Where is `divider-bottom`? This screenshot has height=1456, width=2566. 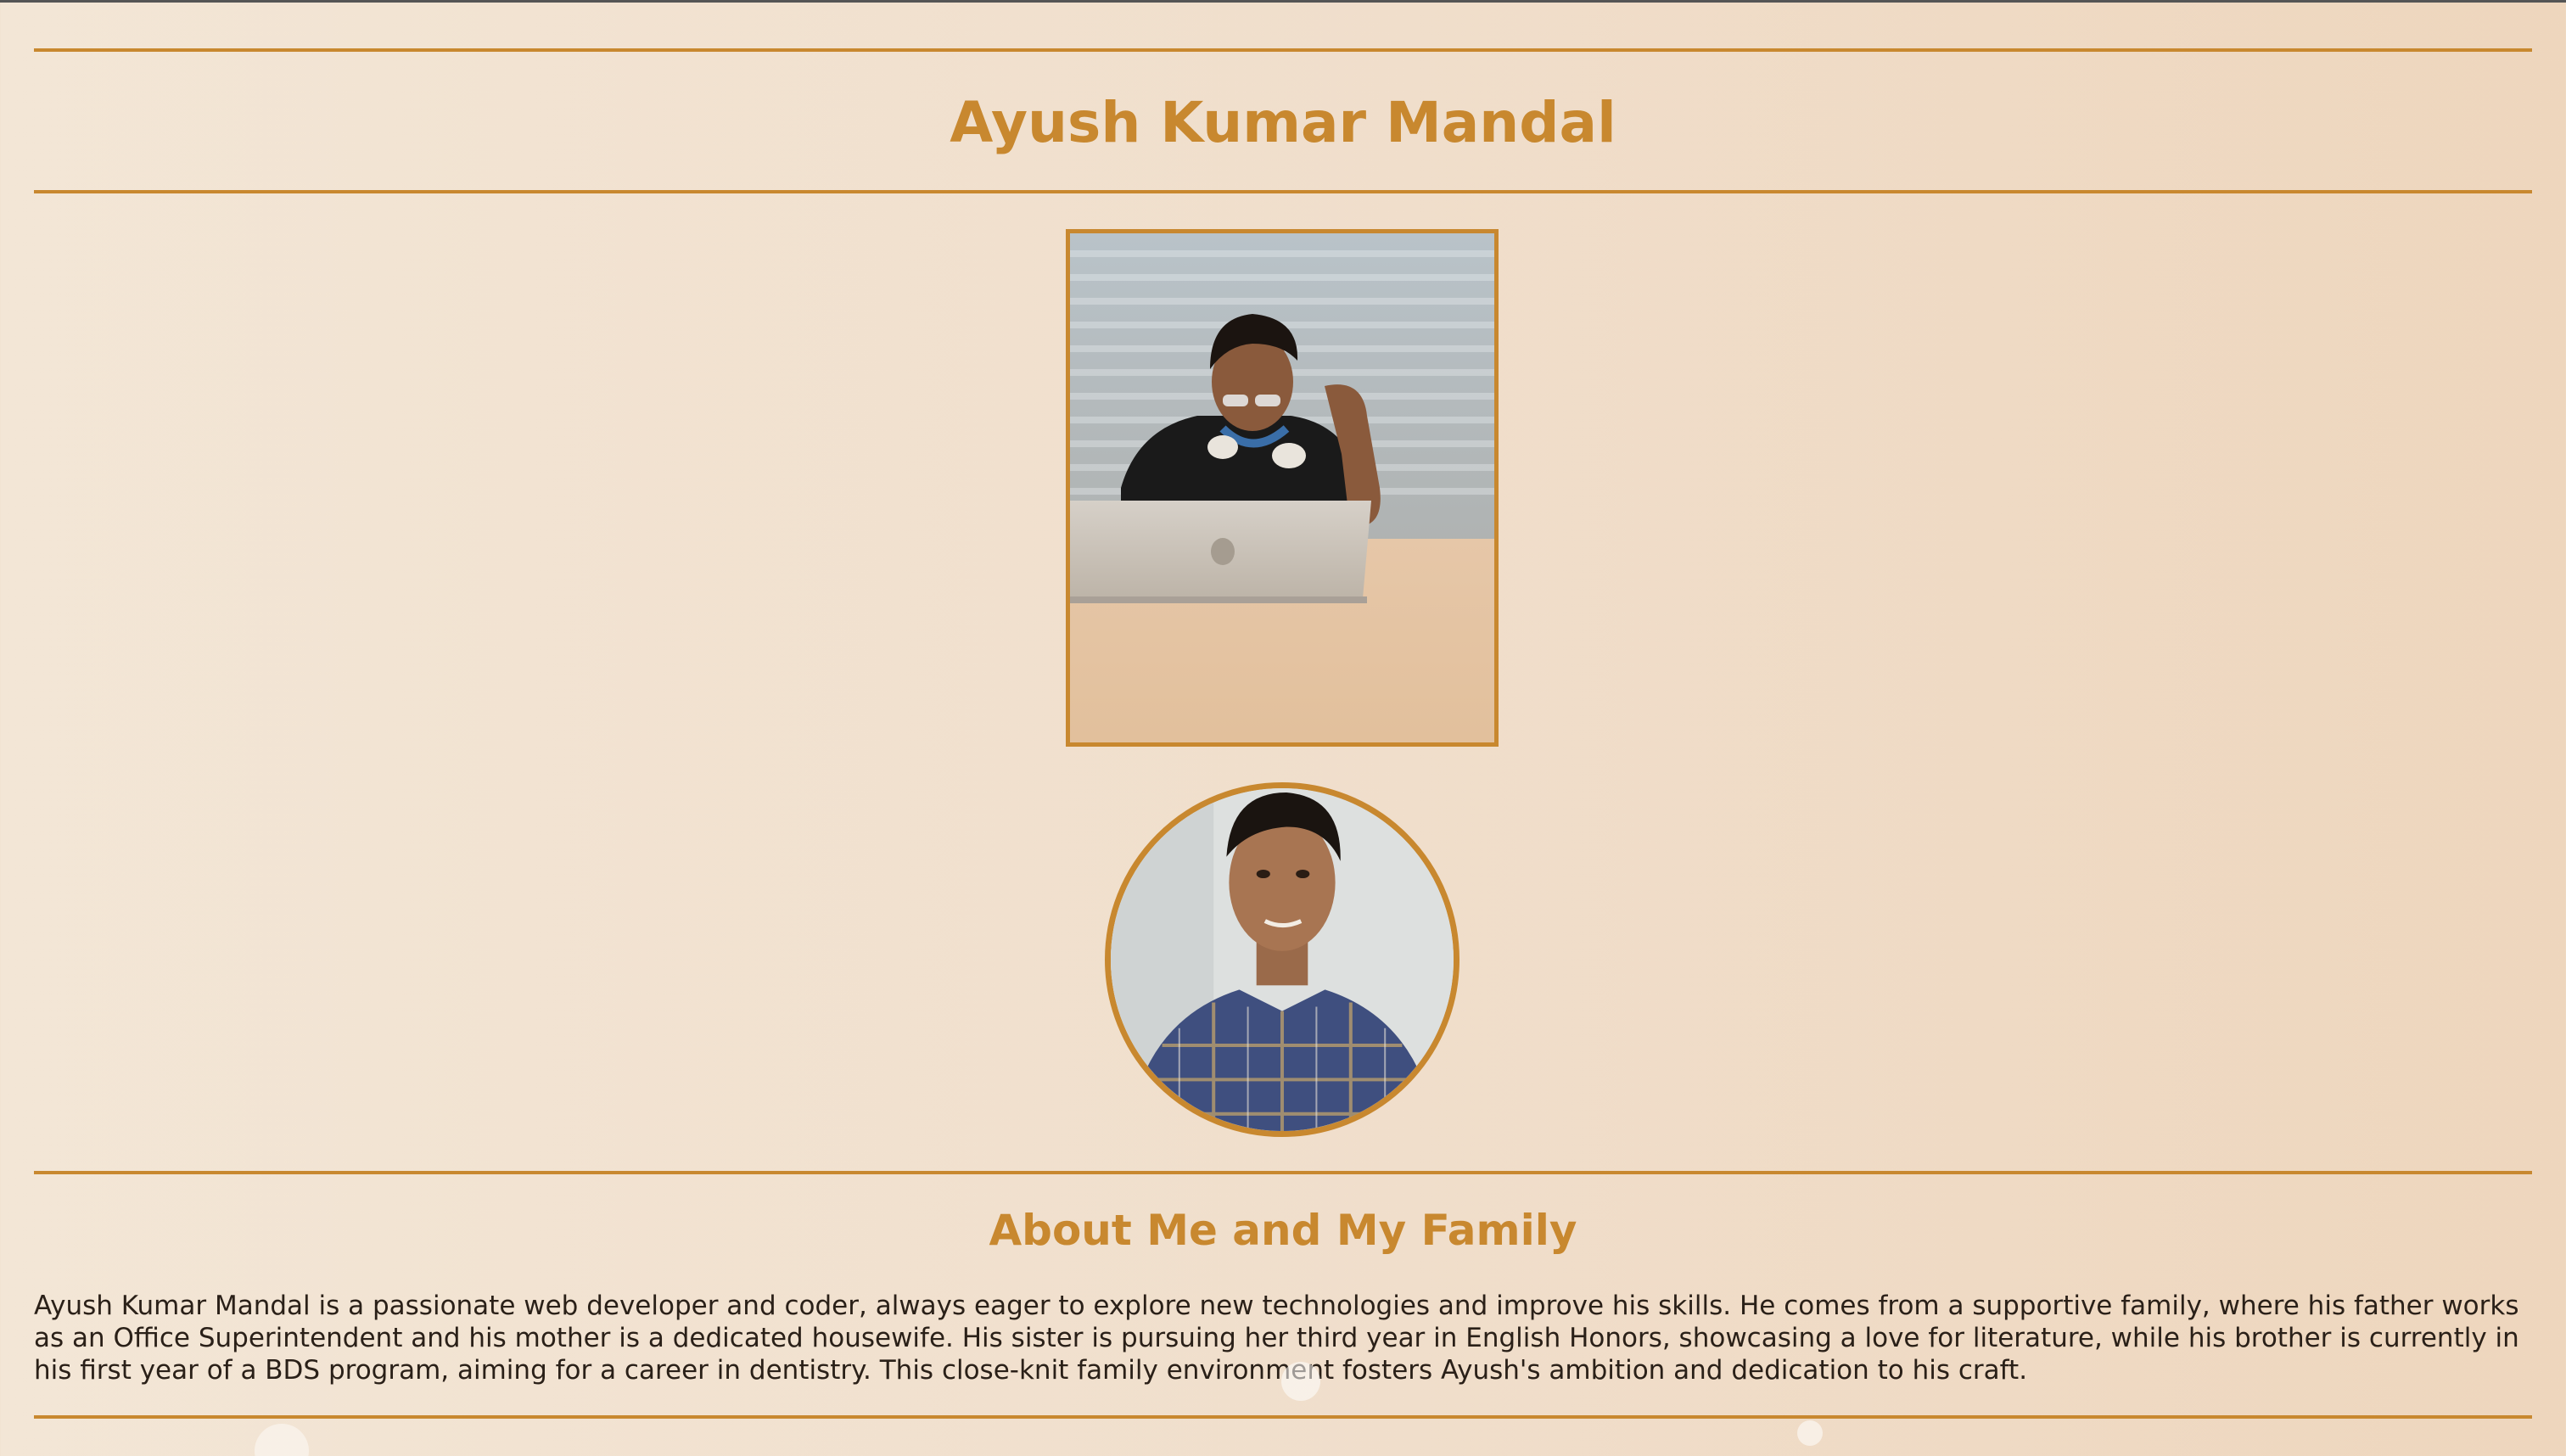 divider-bottom is located at coordinates (1283, 1417).